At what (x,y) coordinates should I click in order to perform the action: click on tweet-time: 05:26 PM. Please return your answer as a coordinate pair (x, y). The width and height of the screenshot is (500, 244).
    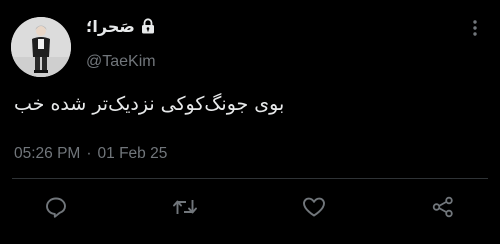
    Looking at the image, I should click on (47, 154).